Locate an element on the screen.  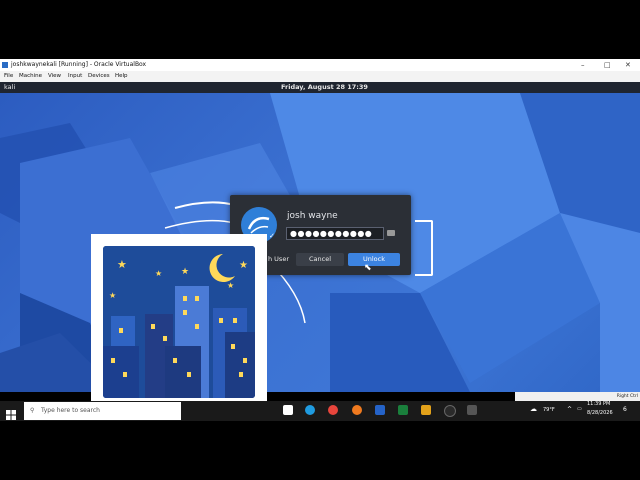
menu-input: Input is located at coordinates (75, 76).